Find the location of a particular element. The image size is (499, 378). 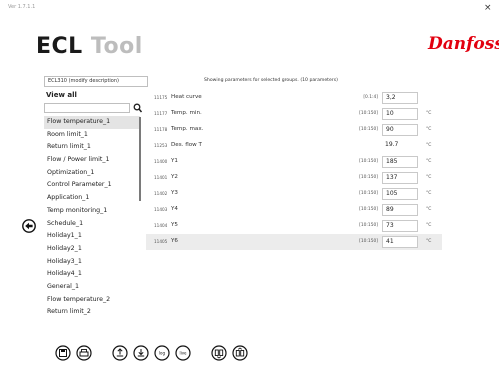

group-item: General_1 is located at coordinates (92, 287).